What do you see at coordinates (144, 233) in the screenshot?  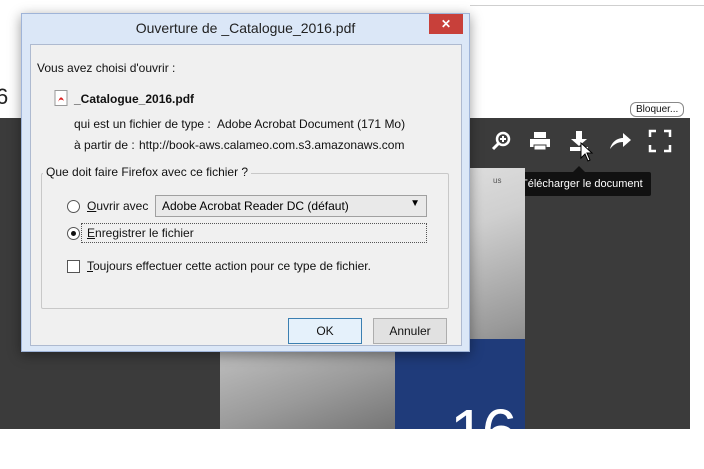 I see `save-file-text: nregistrer le fichier` at bounding box center [144, 233].